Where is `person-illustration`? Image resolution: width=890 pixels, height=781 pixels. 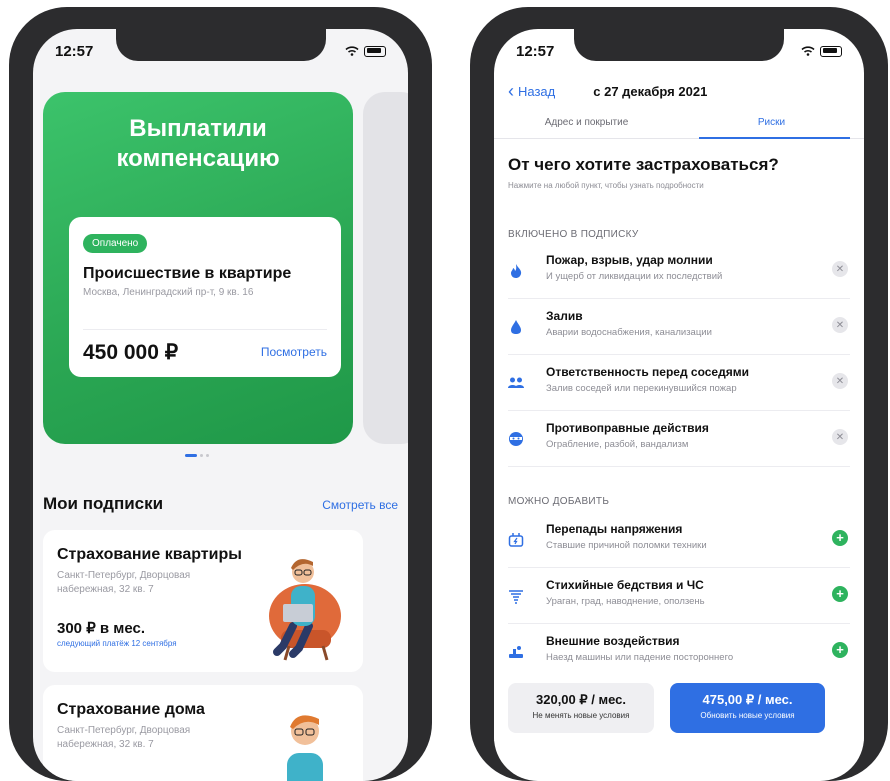
person-illustration is located at coordinates (305, 748).